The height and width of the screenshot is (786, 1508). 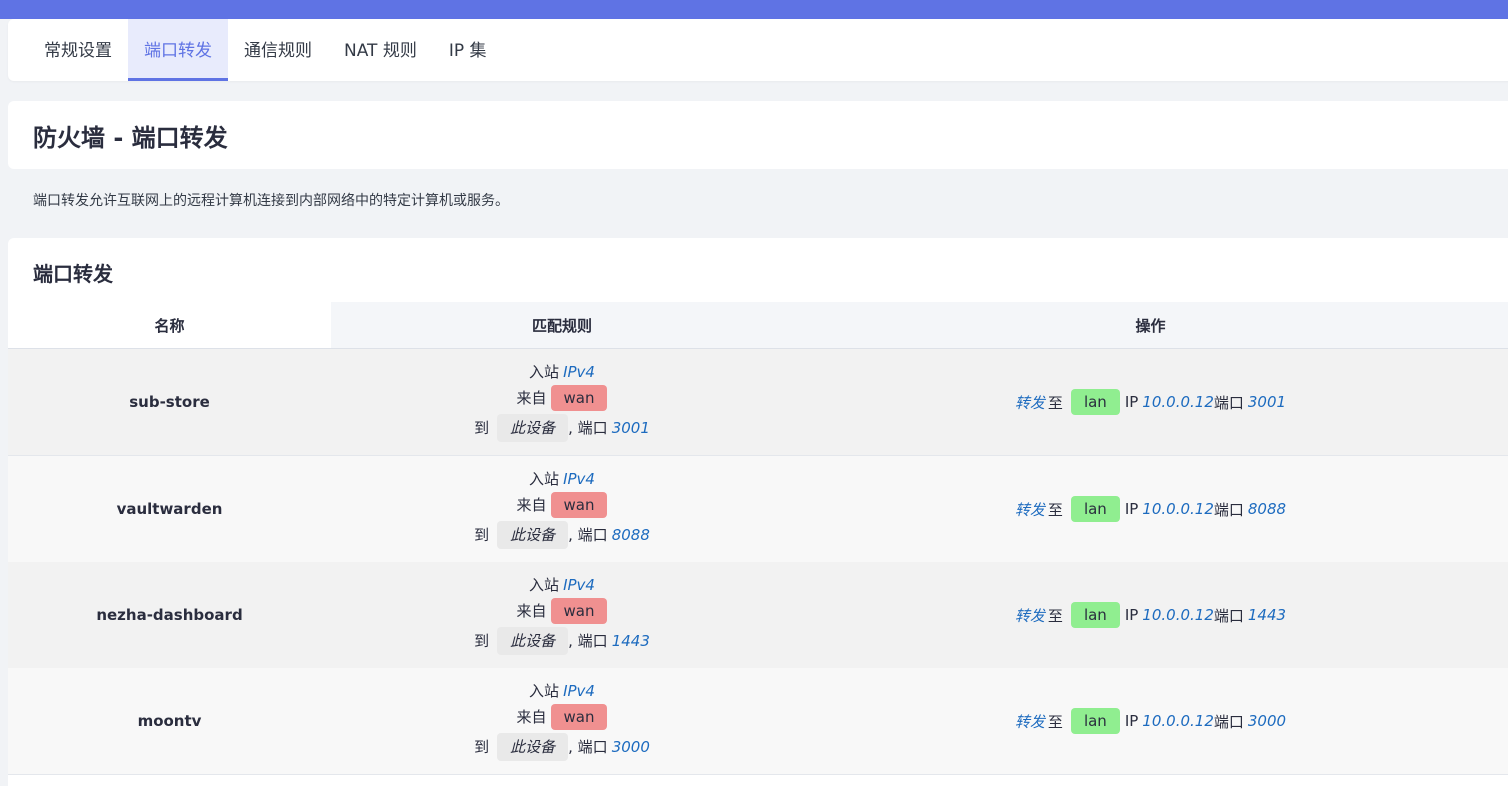 I want to click on tab-nat-rules: NAT 规则, so click(x=380, y=50).